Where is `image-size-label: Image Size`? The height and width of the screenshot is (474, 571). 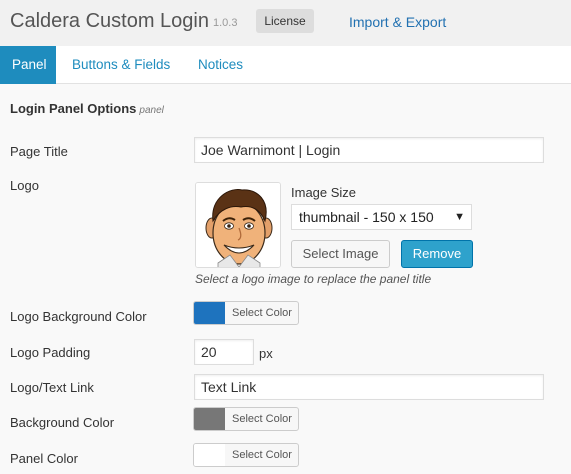 image-size-label: Image Size is located at coordinates (324, 192).